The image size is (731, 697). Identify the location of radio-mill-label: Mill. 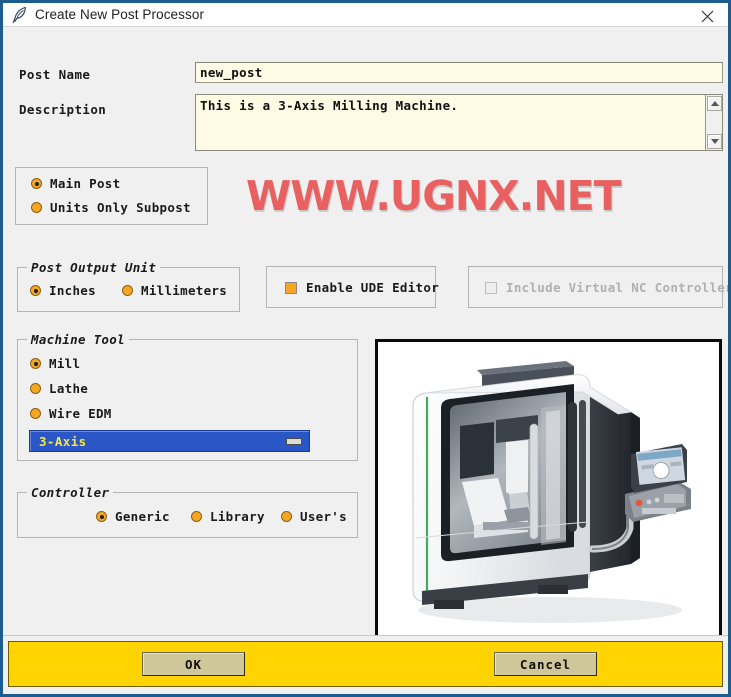
(65, 363).